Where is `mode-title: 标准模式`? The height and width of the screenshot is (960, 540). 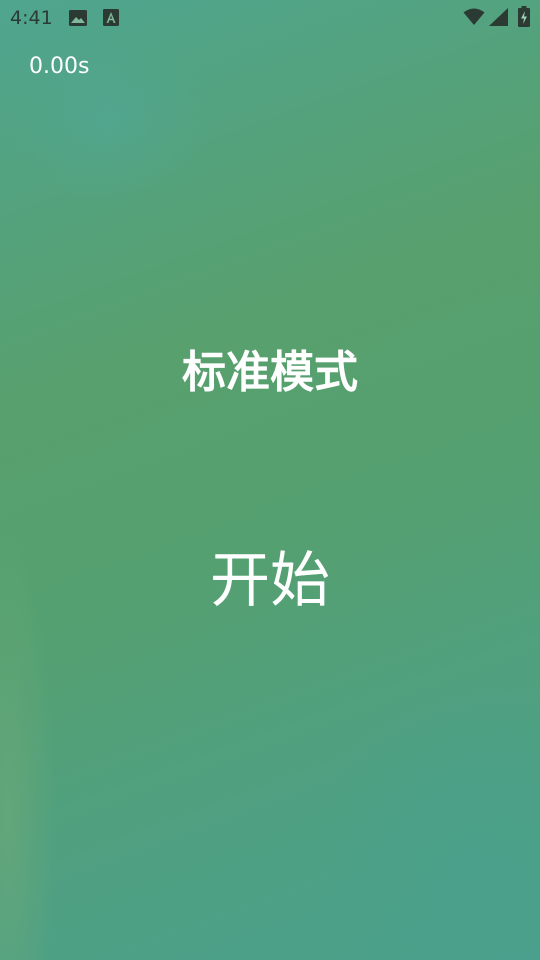 mode-title: 标准模式 is located at coordinates (270, 372).